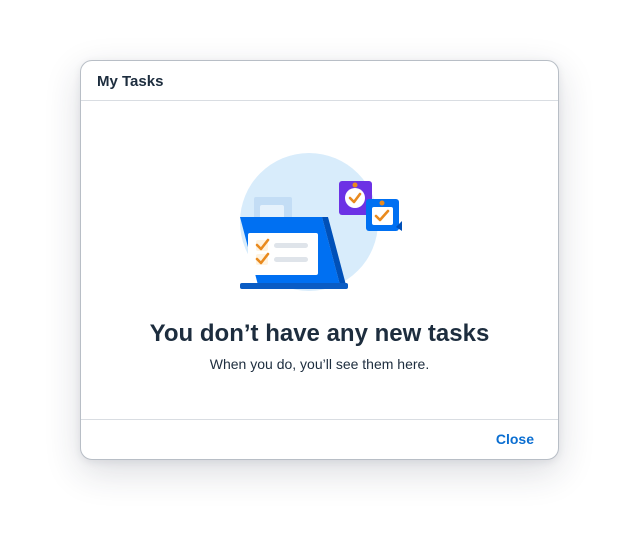  What do you see at coordinates (319, 364) in the screenshot?
I see `empty-state-subtitle: When you do, you’ll see them here.` at bounding box center [319, 364].